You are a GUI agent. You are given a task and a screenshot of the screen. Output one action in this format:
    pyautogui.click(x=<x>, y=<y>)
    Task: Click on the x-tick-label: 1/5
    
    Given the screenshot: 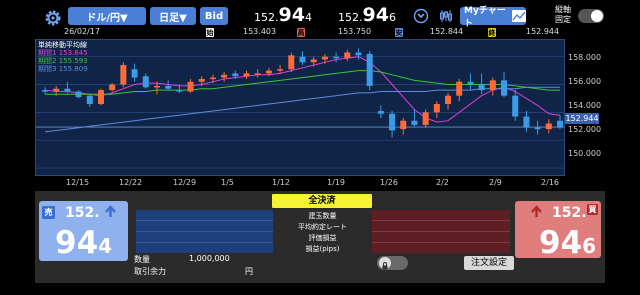 What is the action you would take?
    pyautogui.click(x=227, y=182)
    